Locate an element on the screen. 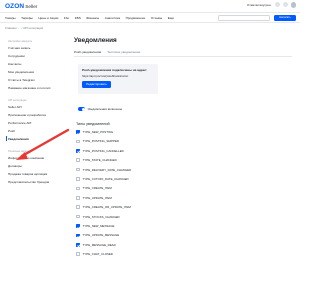 This screenshot has height=289, width=320. notification-type-label: TYPE_MESSAGE_READ is located at coordinates (99, 244).